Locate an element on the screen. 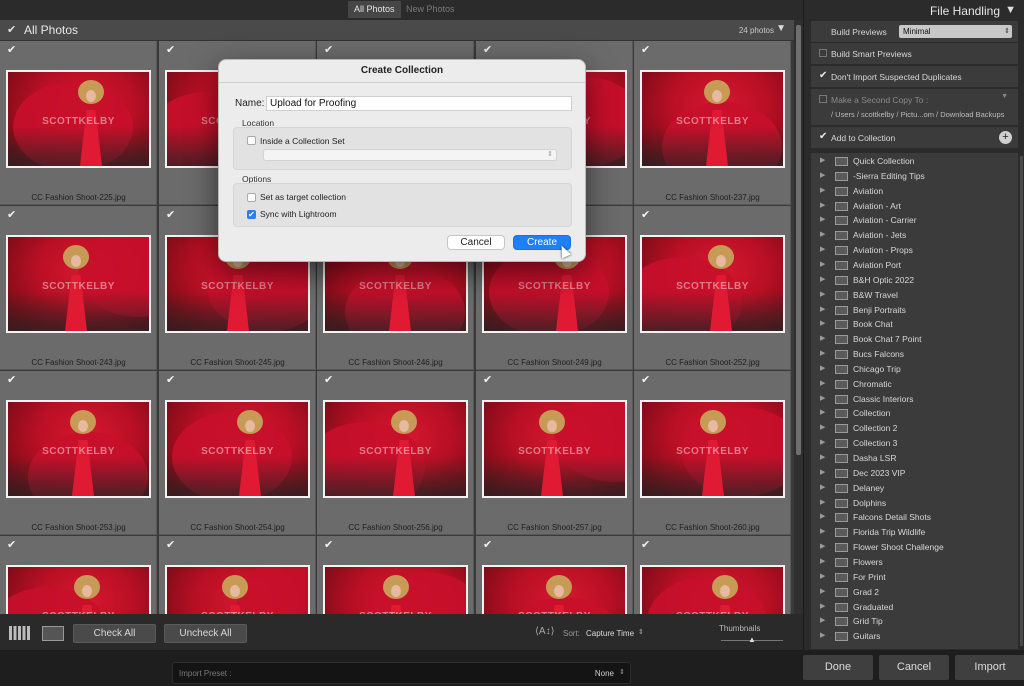 Image resolution: width=1024 pixels, height=686 pixels. grid-scrollbar-thumb is located at coordinates (798, 240).